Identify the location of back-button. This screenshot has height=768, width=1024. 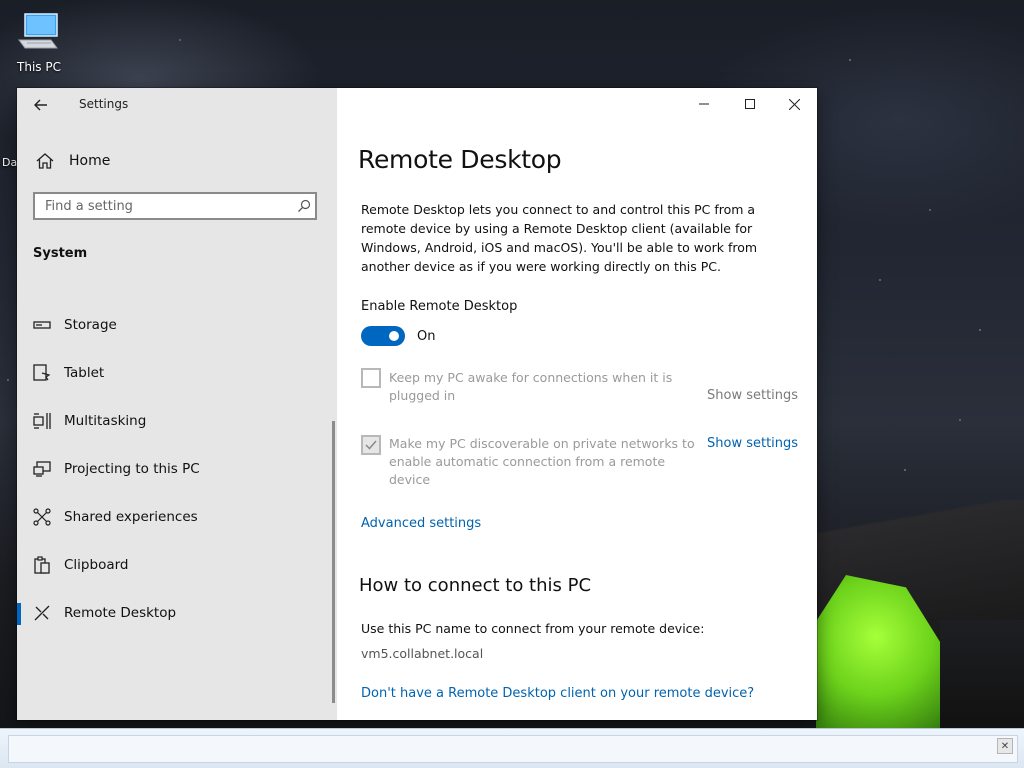
(41, 105).